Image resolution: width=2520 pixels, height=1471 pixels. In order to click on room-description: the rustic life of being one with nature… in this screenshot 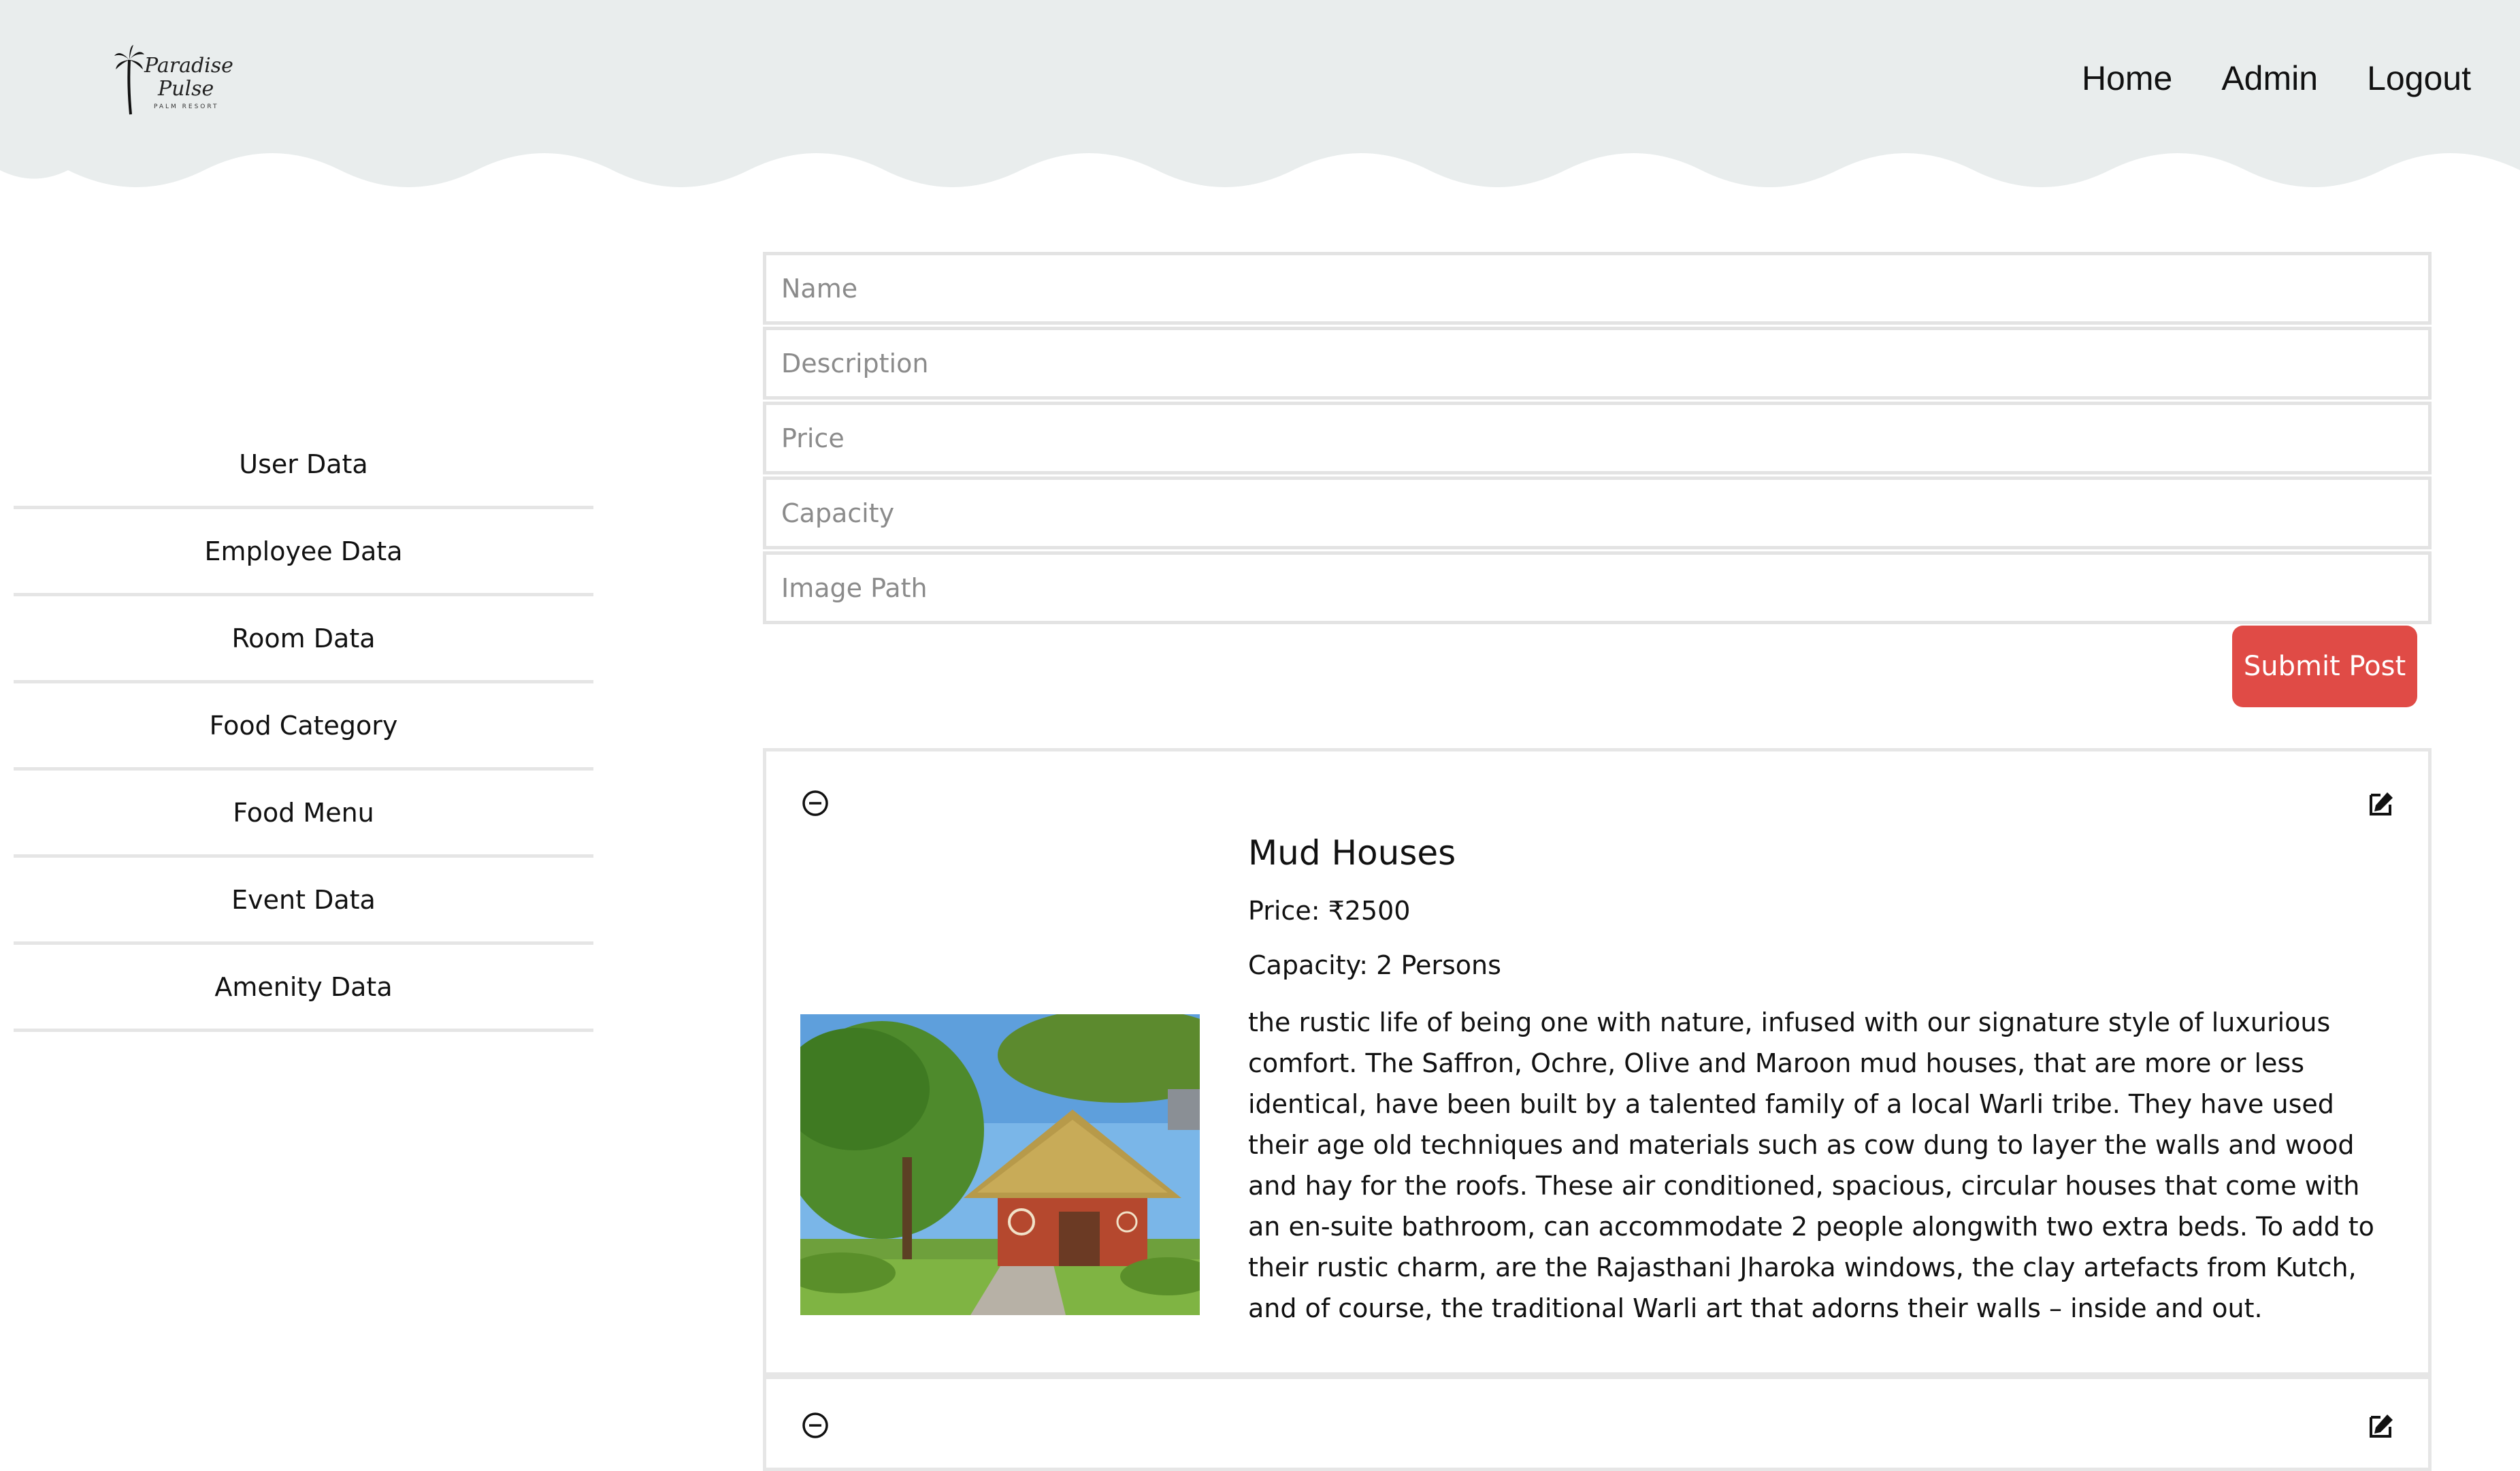, I will do `click(1811, 1165)`.